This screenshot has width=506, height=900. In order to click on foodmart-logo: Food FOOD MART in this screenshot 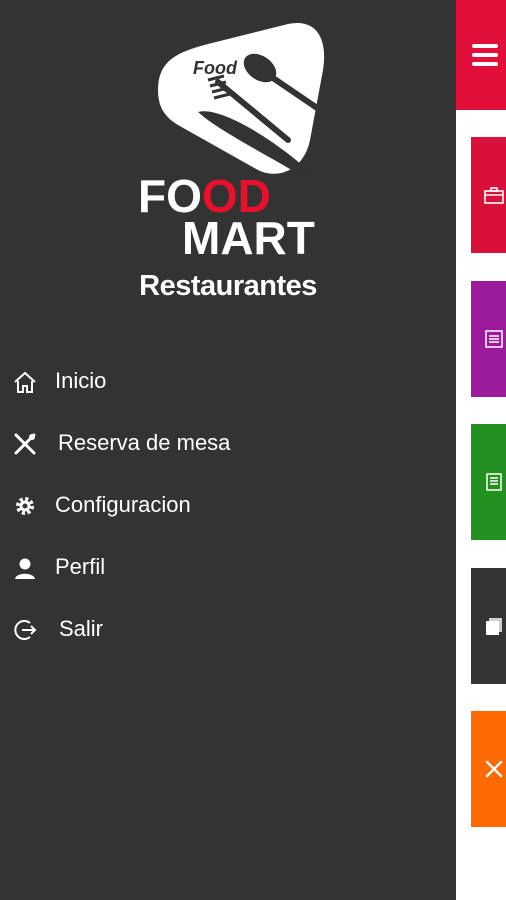, I will do `click(232, 141)`.